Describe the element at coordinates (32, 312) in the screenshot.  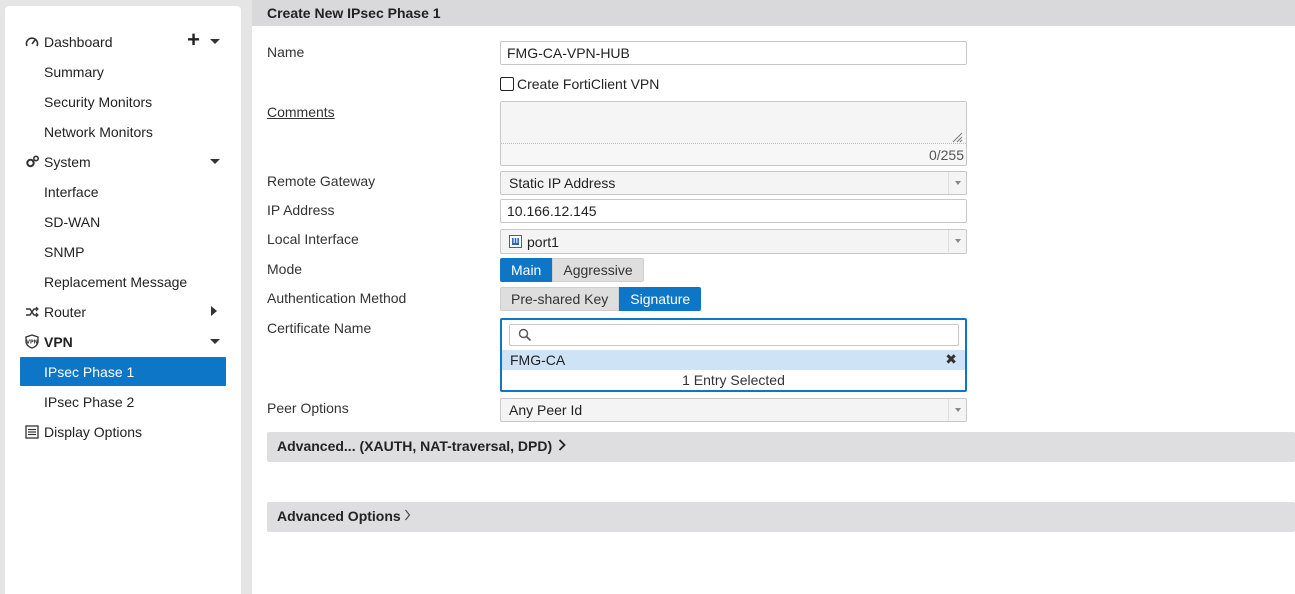
I see `router-shuffle-icon` at that location.